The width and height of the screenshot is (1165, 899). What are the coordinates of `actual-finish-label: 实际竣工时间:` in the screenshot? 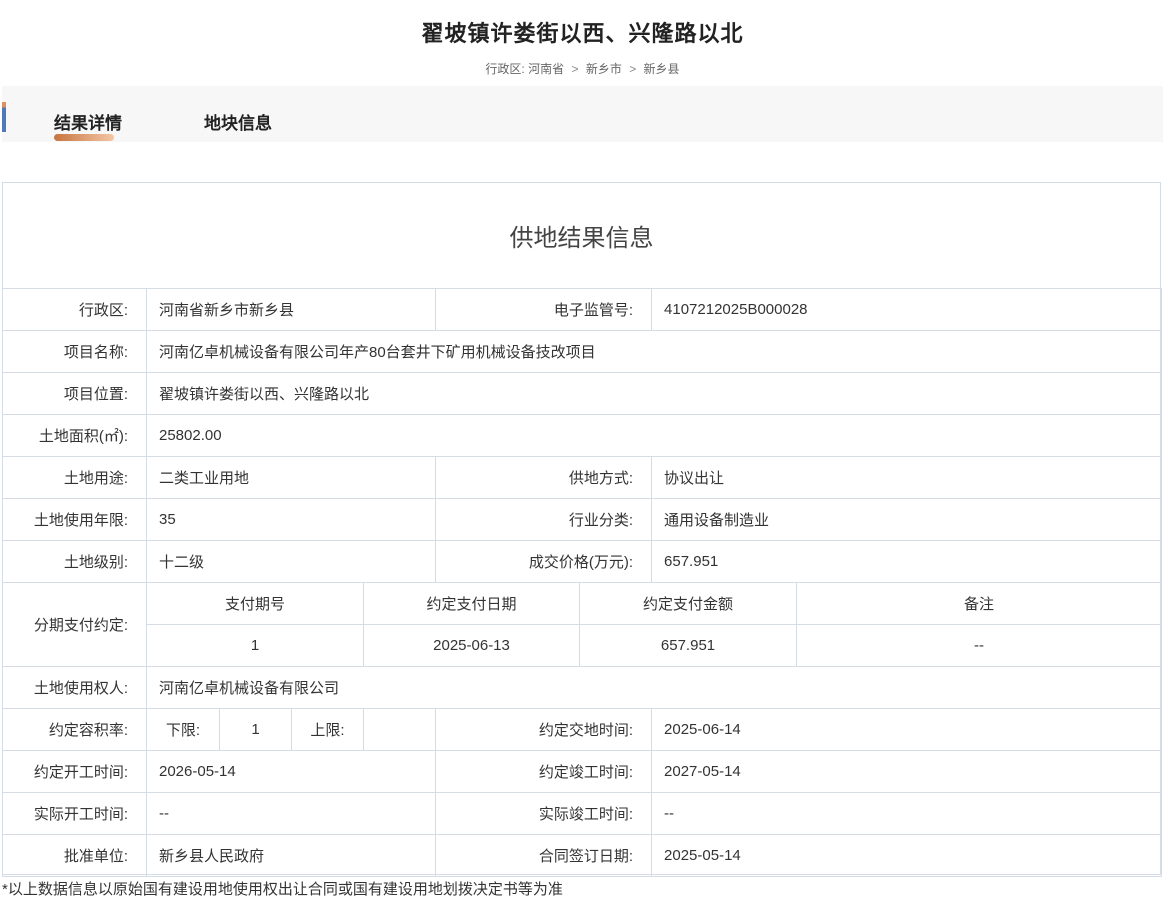 It's located at (544, 813).